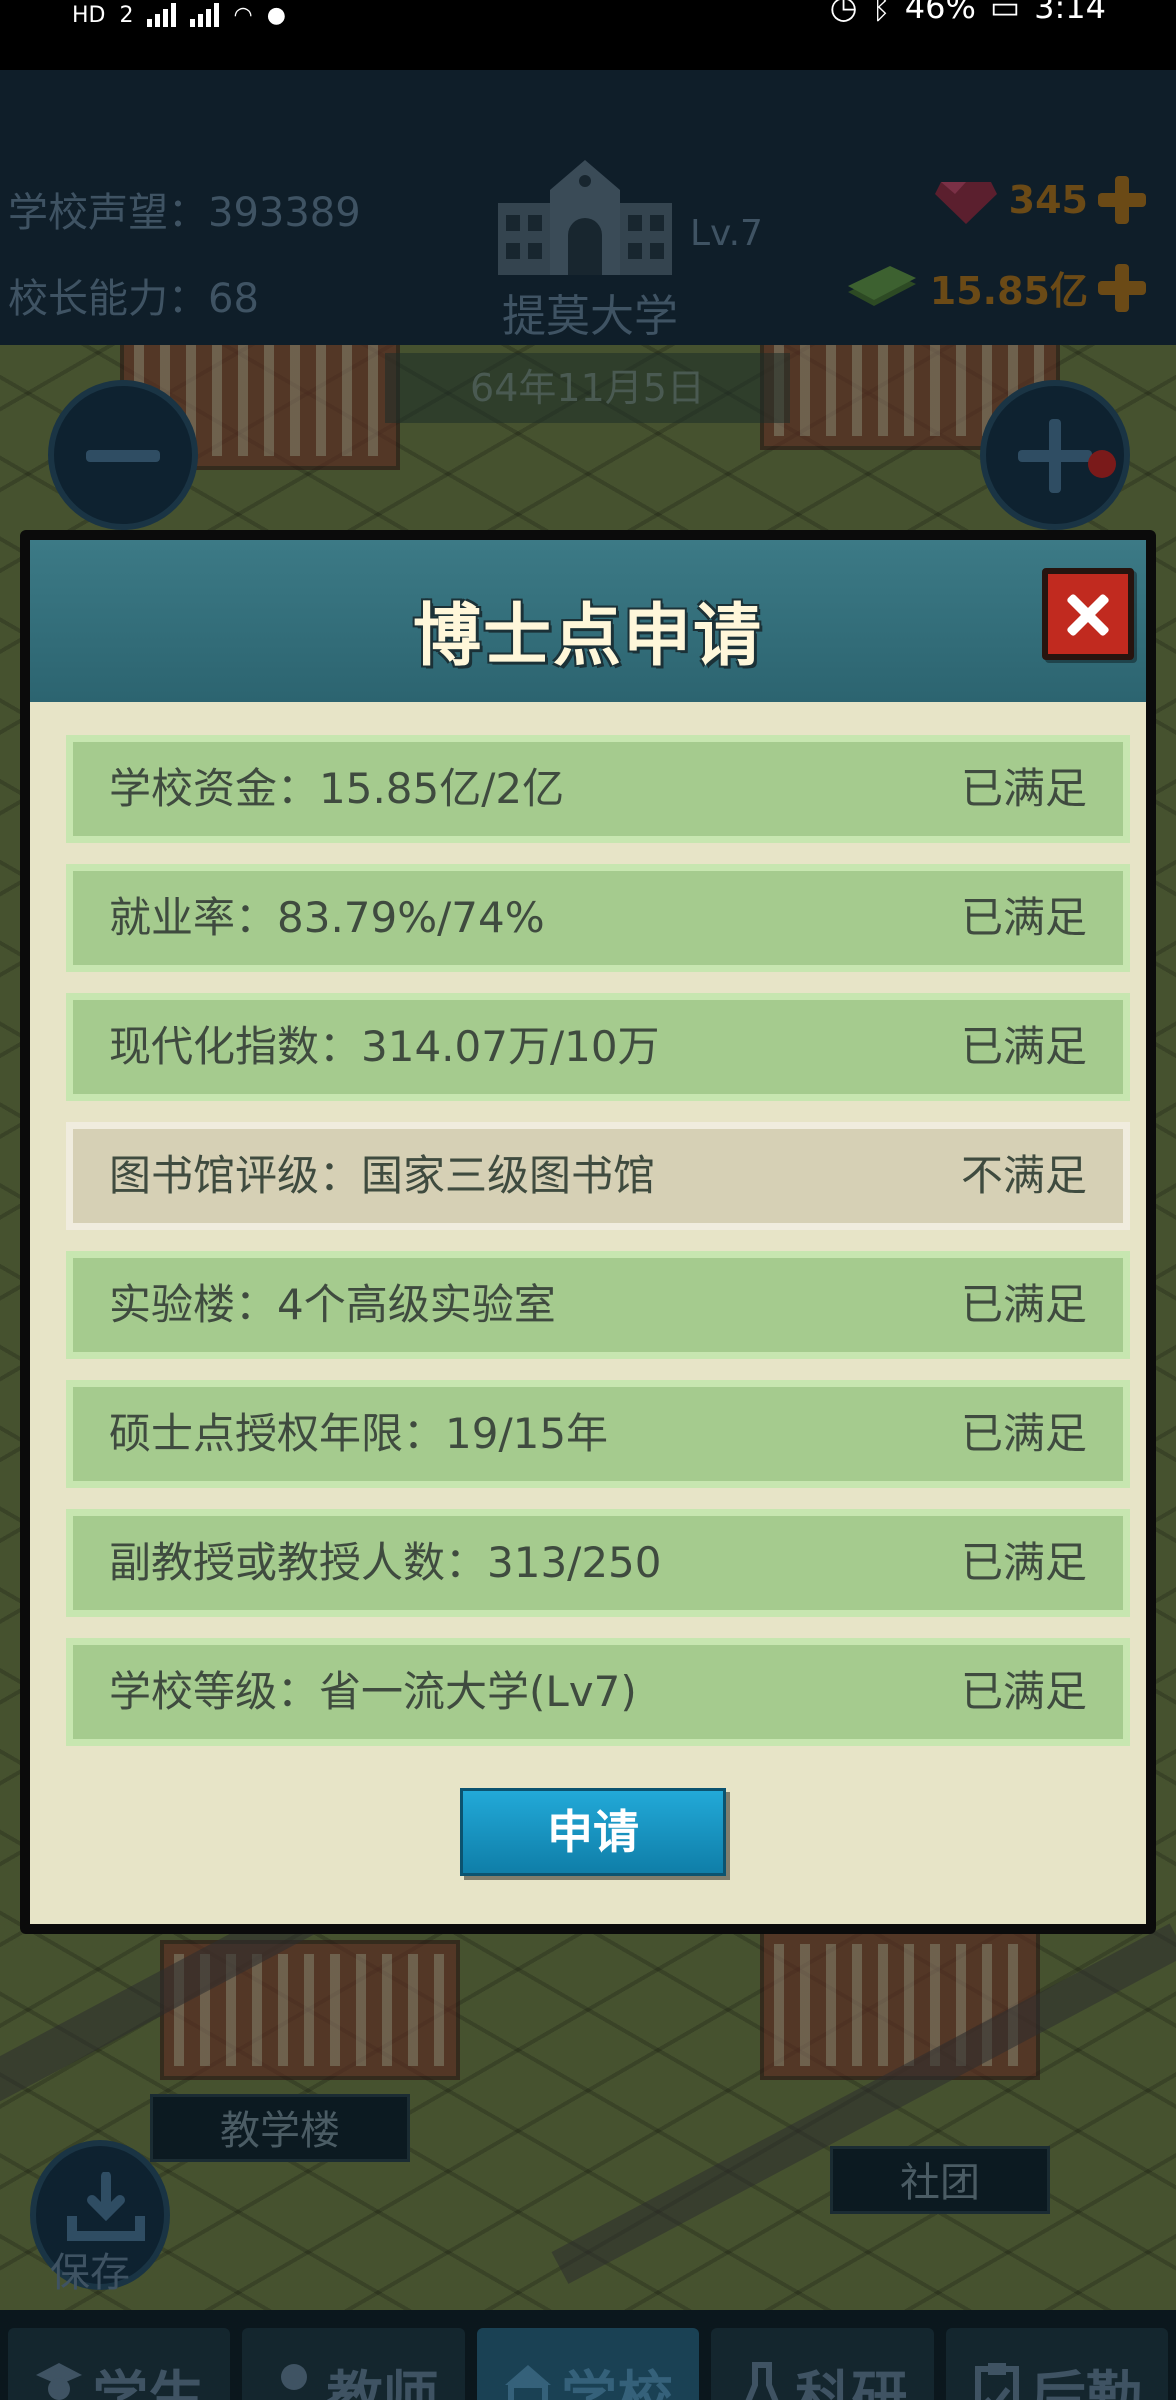  Describe the element at coordinates (851, 2382) in the screenshot. I see `nav-label: 科研` at that location.